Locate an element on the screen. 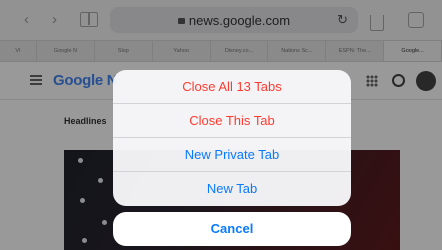 This screenshot has width=442, height=250. new-tab-button: New Tab is located at coordinates (232, 189).